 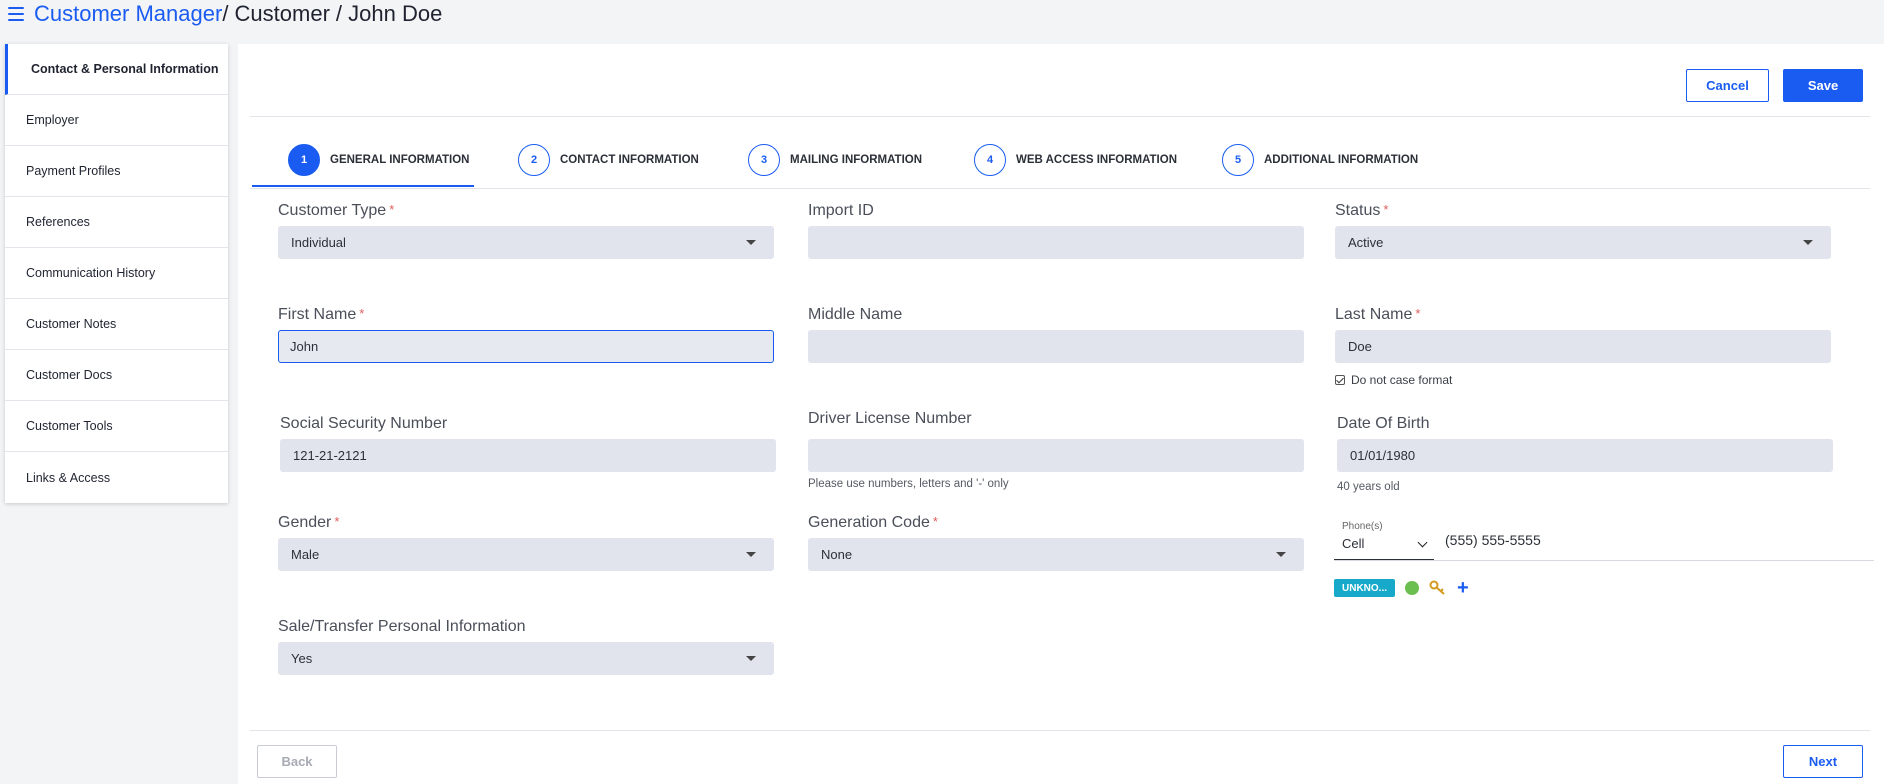 I want to click on checkbox-checked-icon, so click(x=1340, y=380).